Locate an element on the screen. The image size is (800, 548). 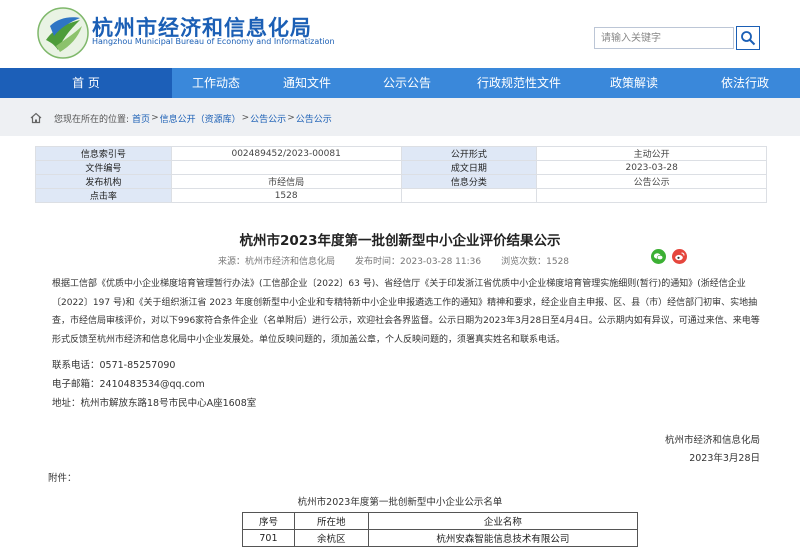
home-icon is located at coordinates (36, 118).